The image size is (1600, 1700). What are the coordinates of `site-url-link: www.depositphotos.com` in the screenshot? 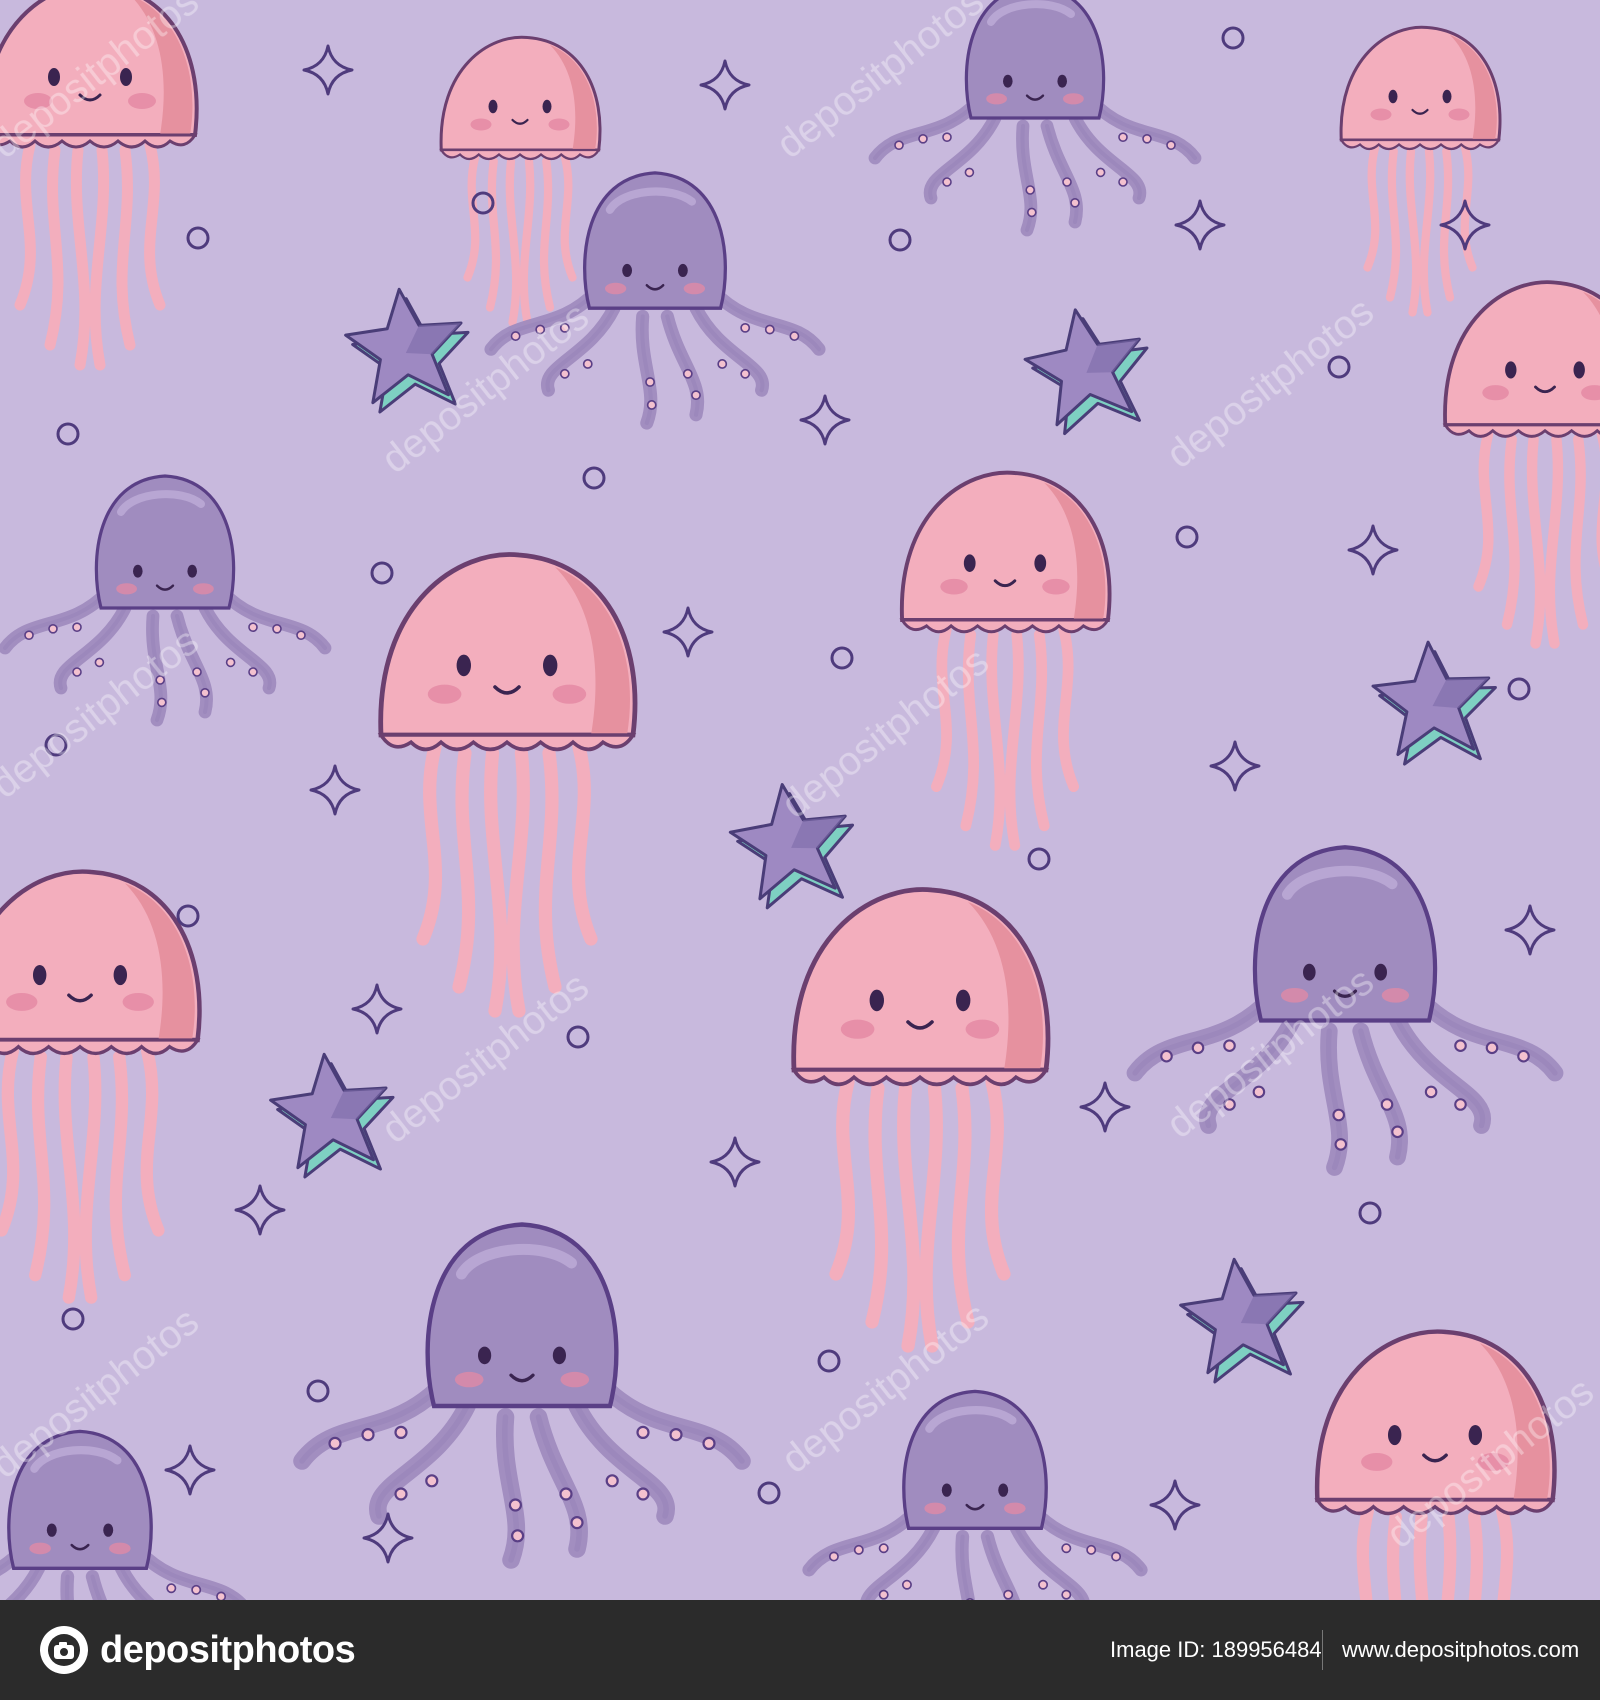 It's located at (1460, 1650).